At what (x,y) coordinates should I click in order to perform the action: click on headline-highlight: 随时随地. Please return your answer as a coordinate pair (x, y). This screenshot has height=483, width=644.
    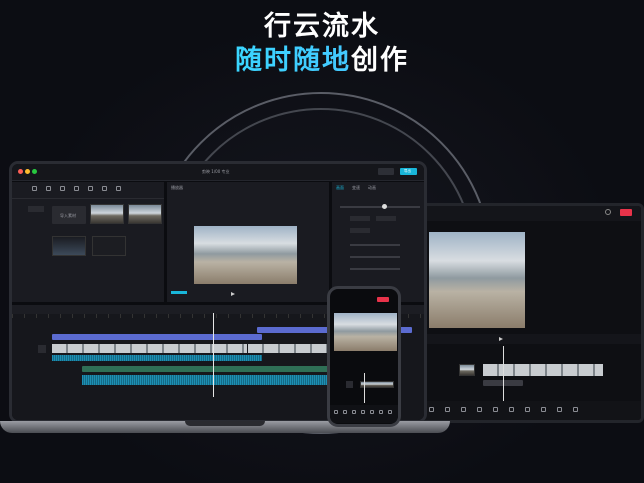
    Looking at the image, I should click on (293, 60).